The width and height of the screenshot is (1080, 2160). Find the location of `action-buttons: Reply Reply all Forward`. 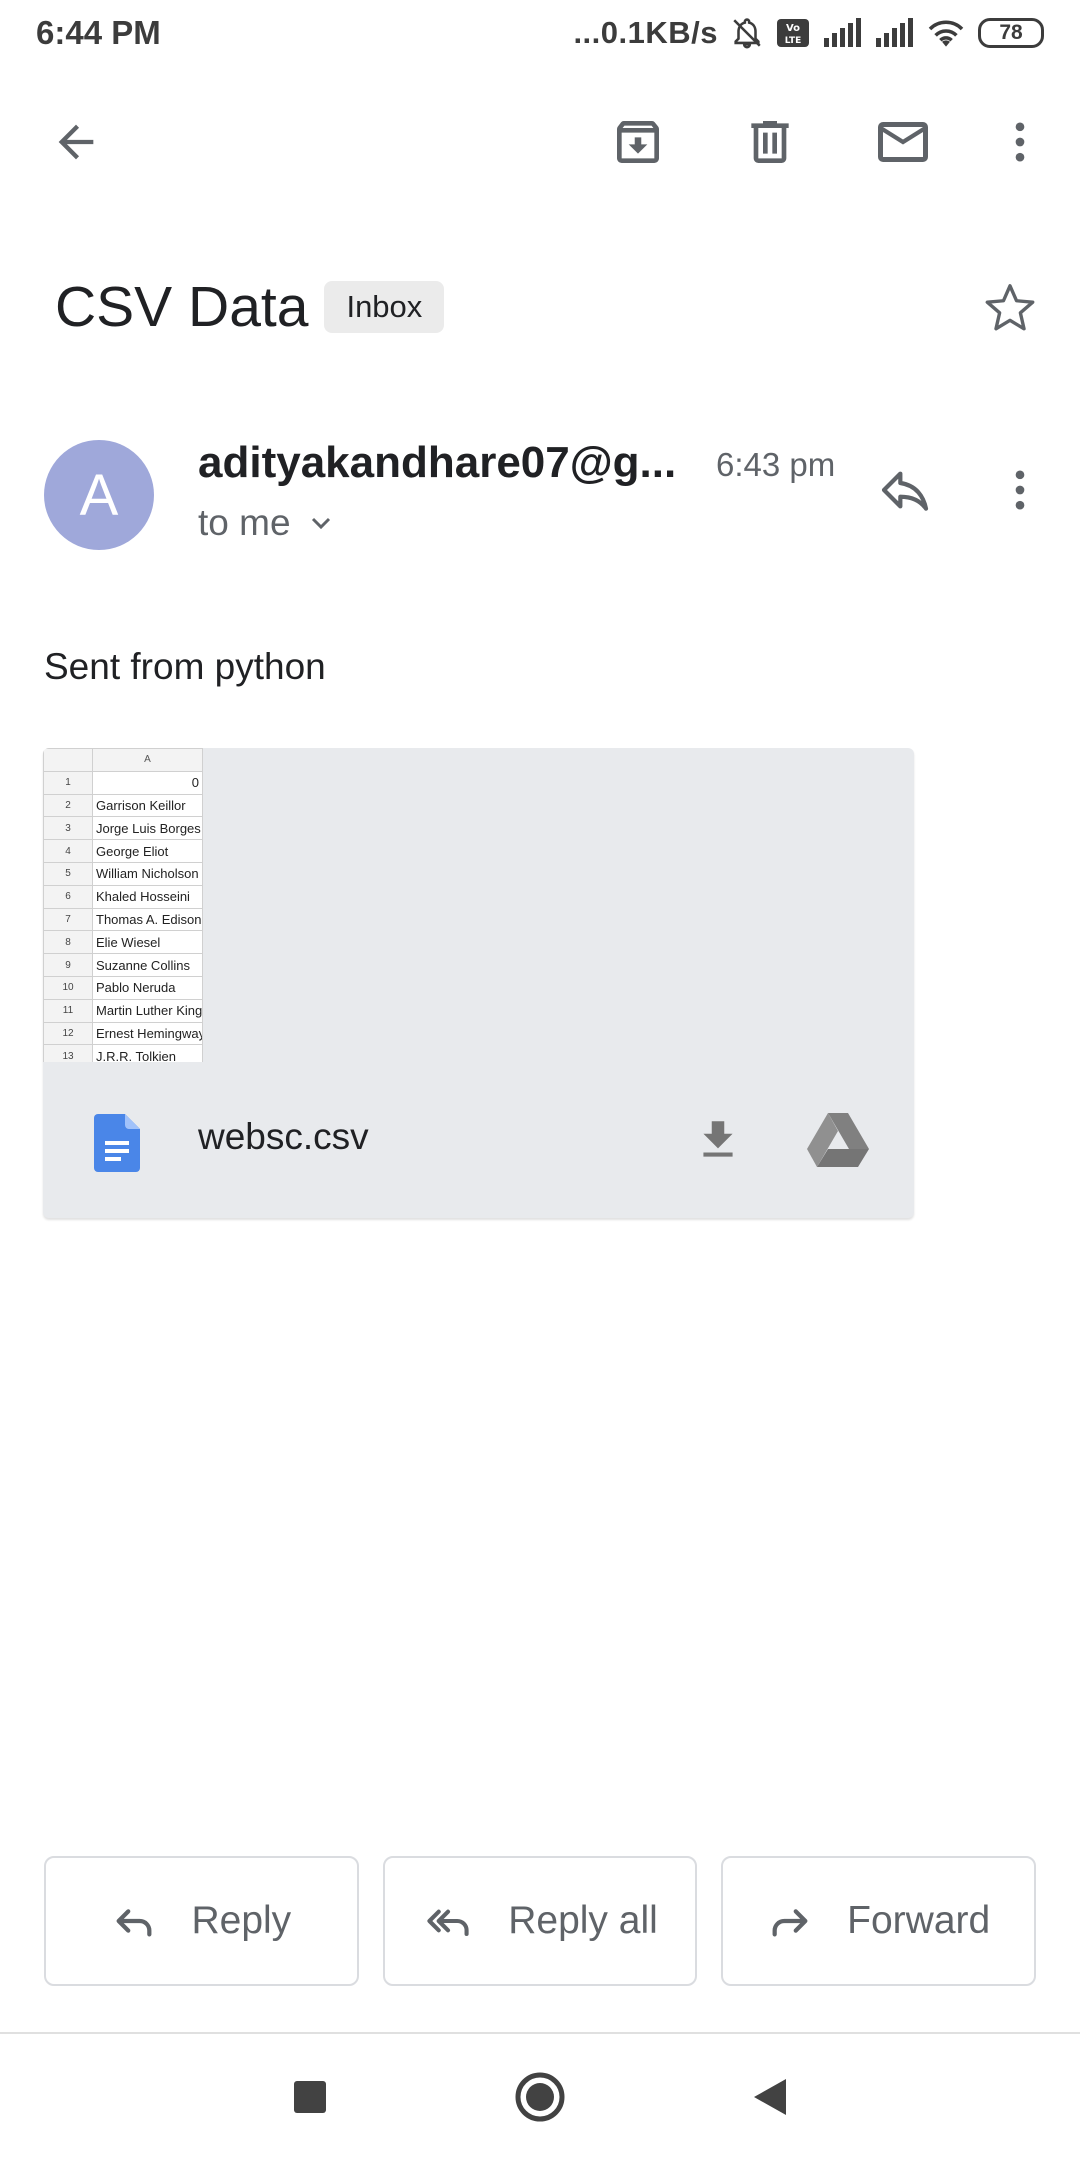

action-buttons: Reply Reply all Forward is located at coordinates (540, 1921).